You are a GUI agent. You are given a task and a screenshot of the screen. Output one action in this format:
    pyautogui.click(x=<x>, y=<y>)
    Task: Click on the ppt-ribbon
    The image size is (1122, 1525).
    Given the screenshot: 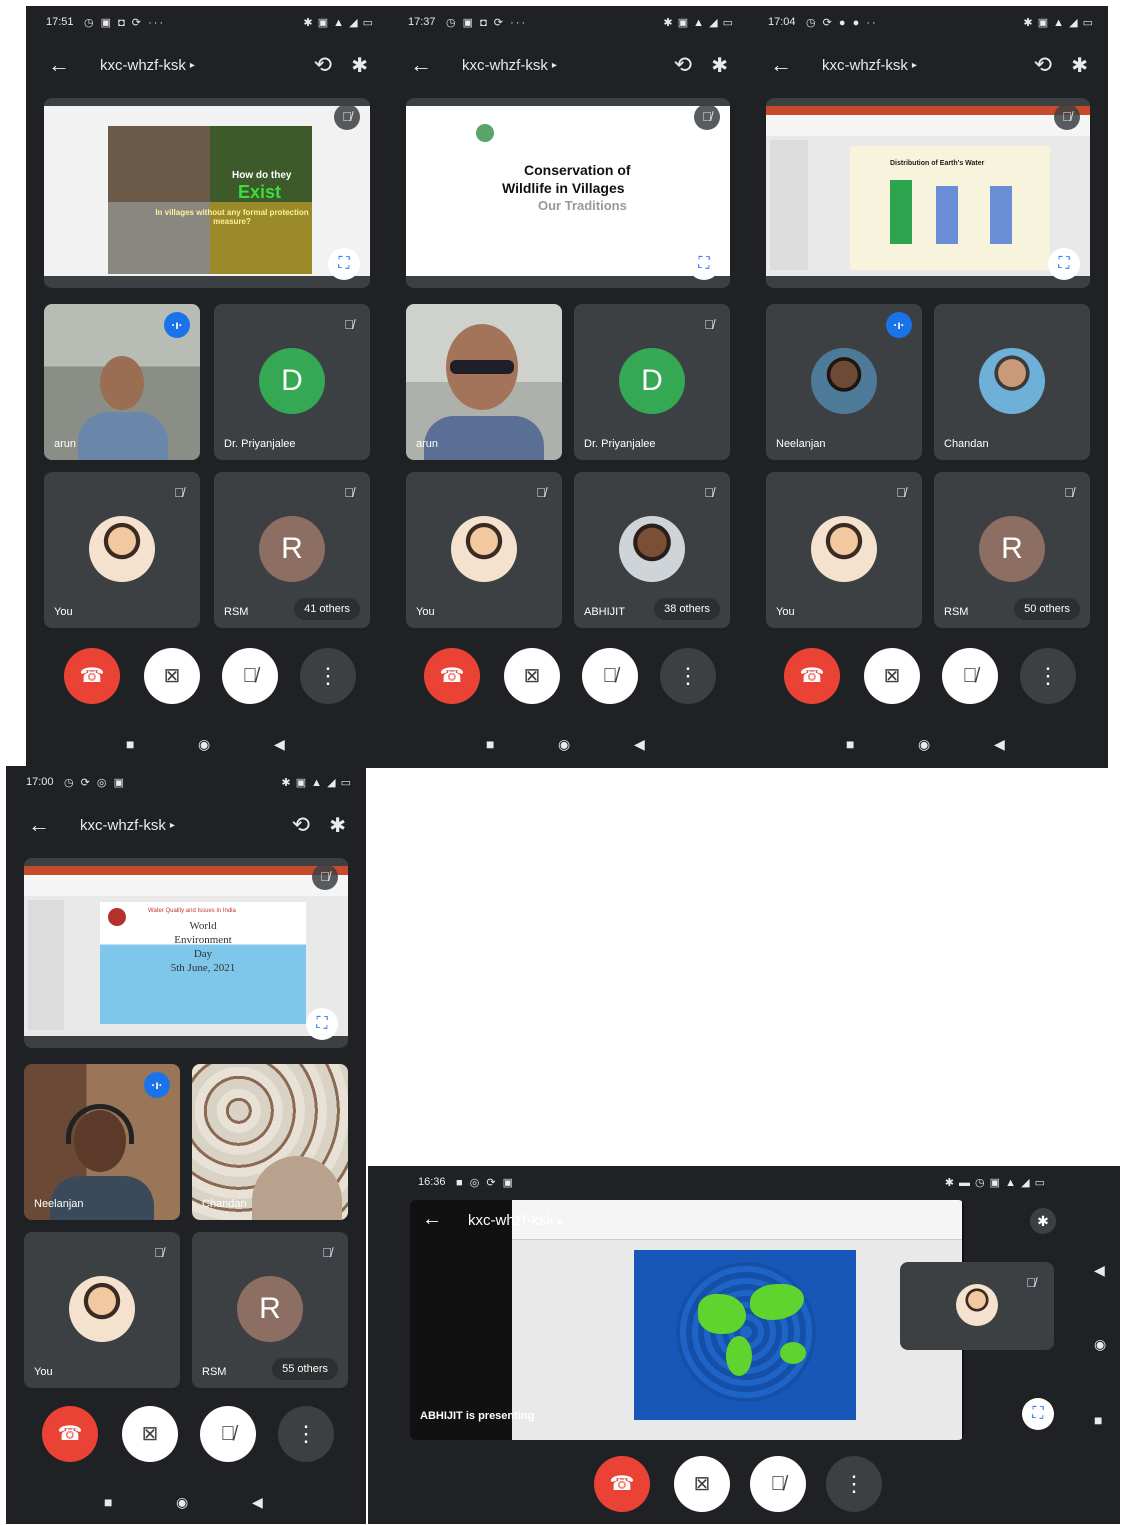 What is the action you would take?
    pyautogui.click(x=186, y=881)
    